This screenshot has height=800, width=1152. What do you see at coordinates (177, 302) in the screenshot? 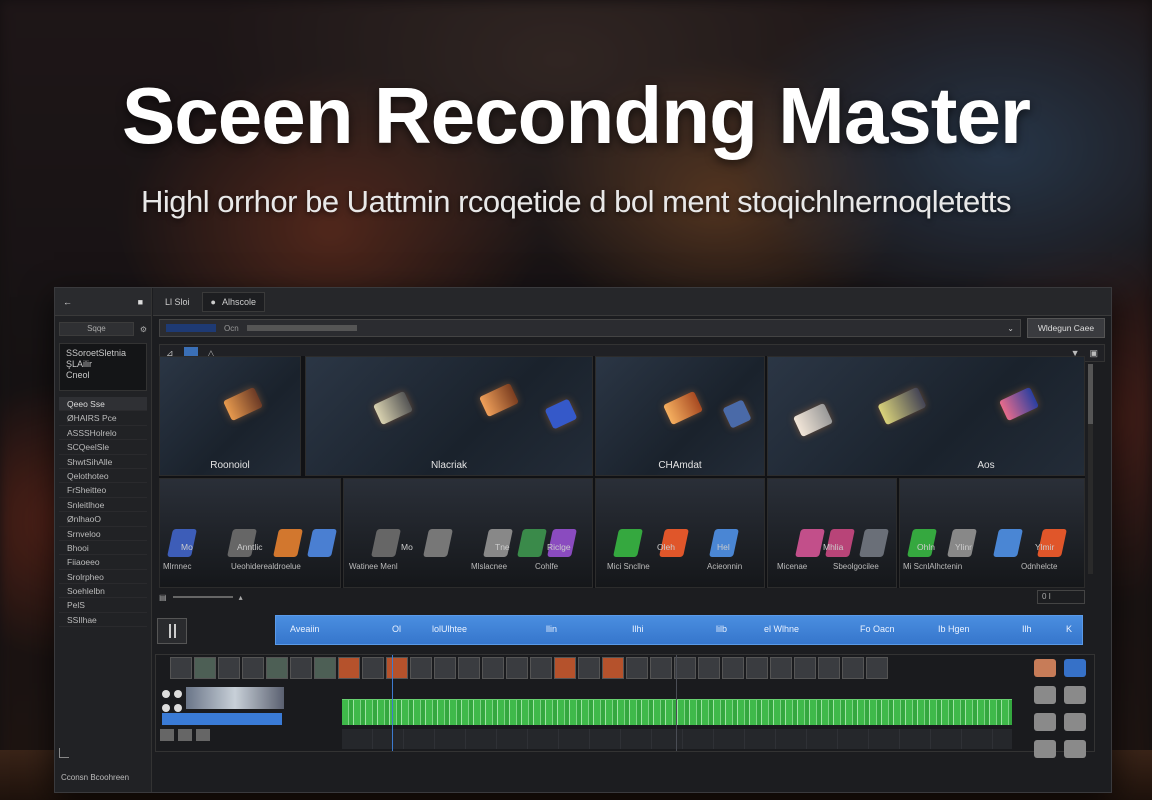
I see `tab-home: Ll Sloi` at bounding box center [177, 302].